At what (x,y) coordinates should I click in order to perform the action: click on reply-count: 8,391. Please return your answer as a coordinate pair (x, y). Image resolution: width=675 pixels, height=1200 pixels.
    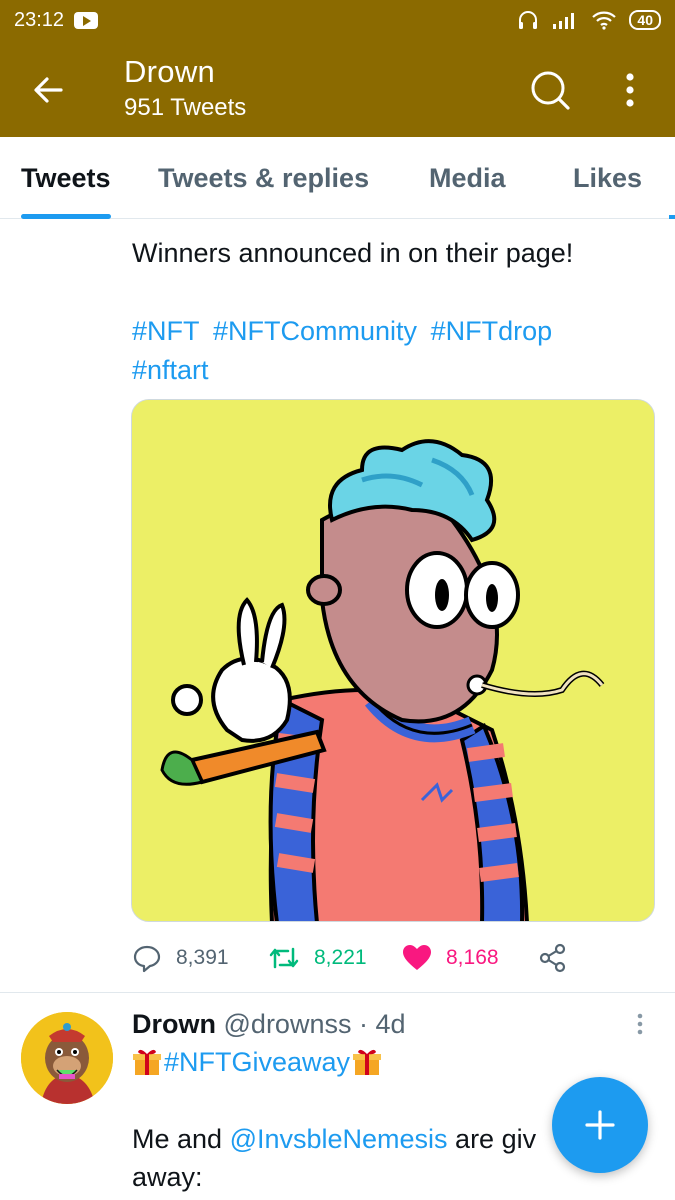
    Looking at the image, I should click on (202, 957).